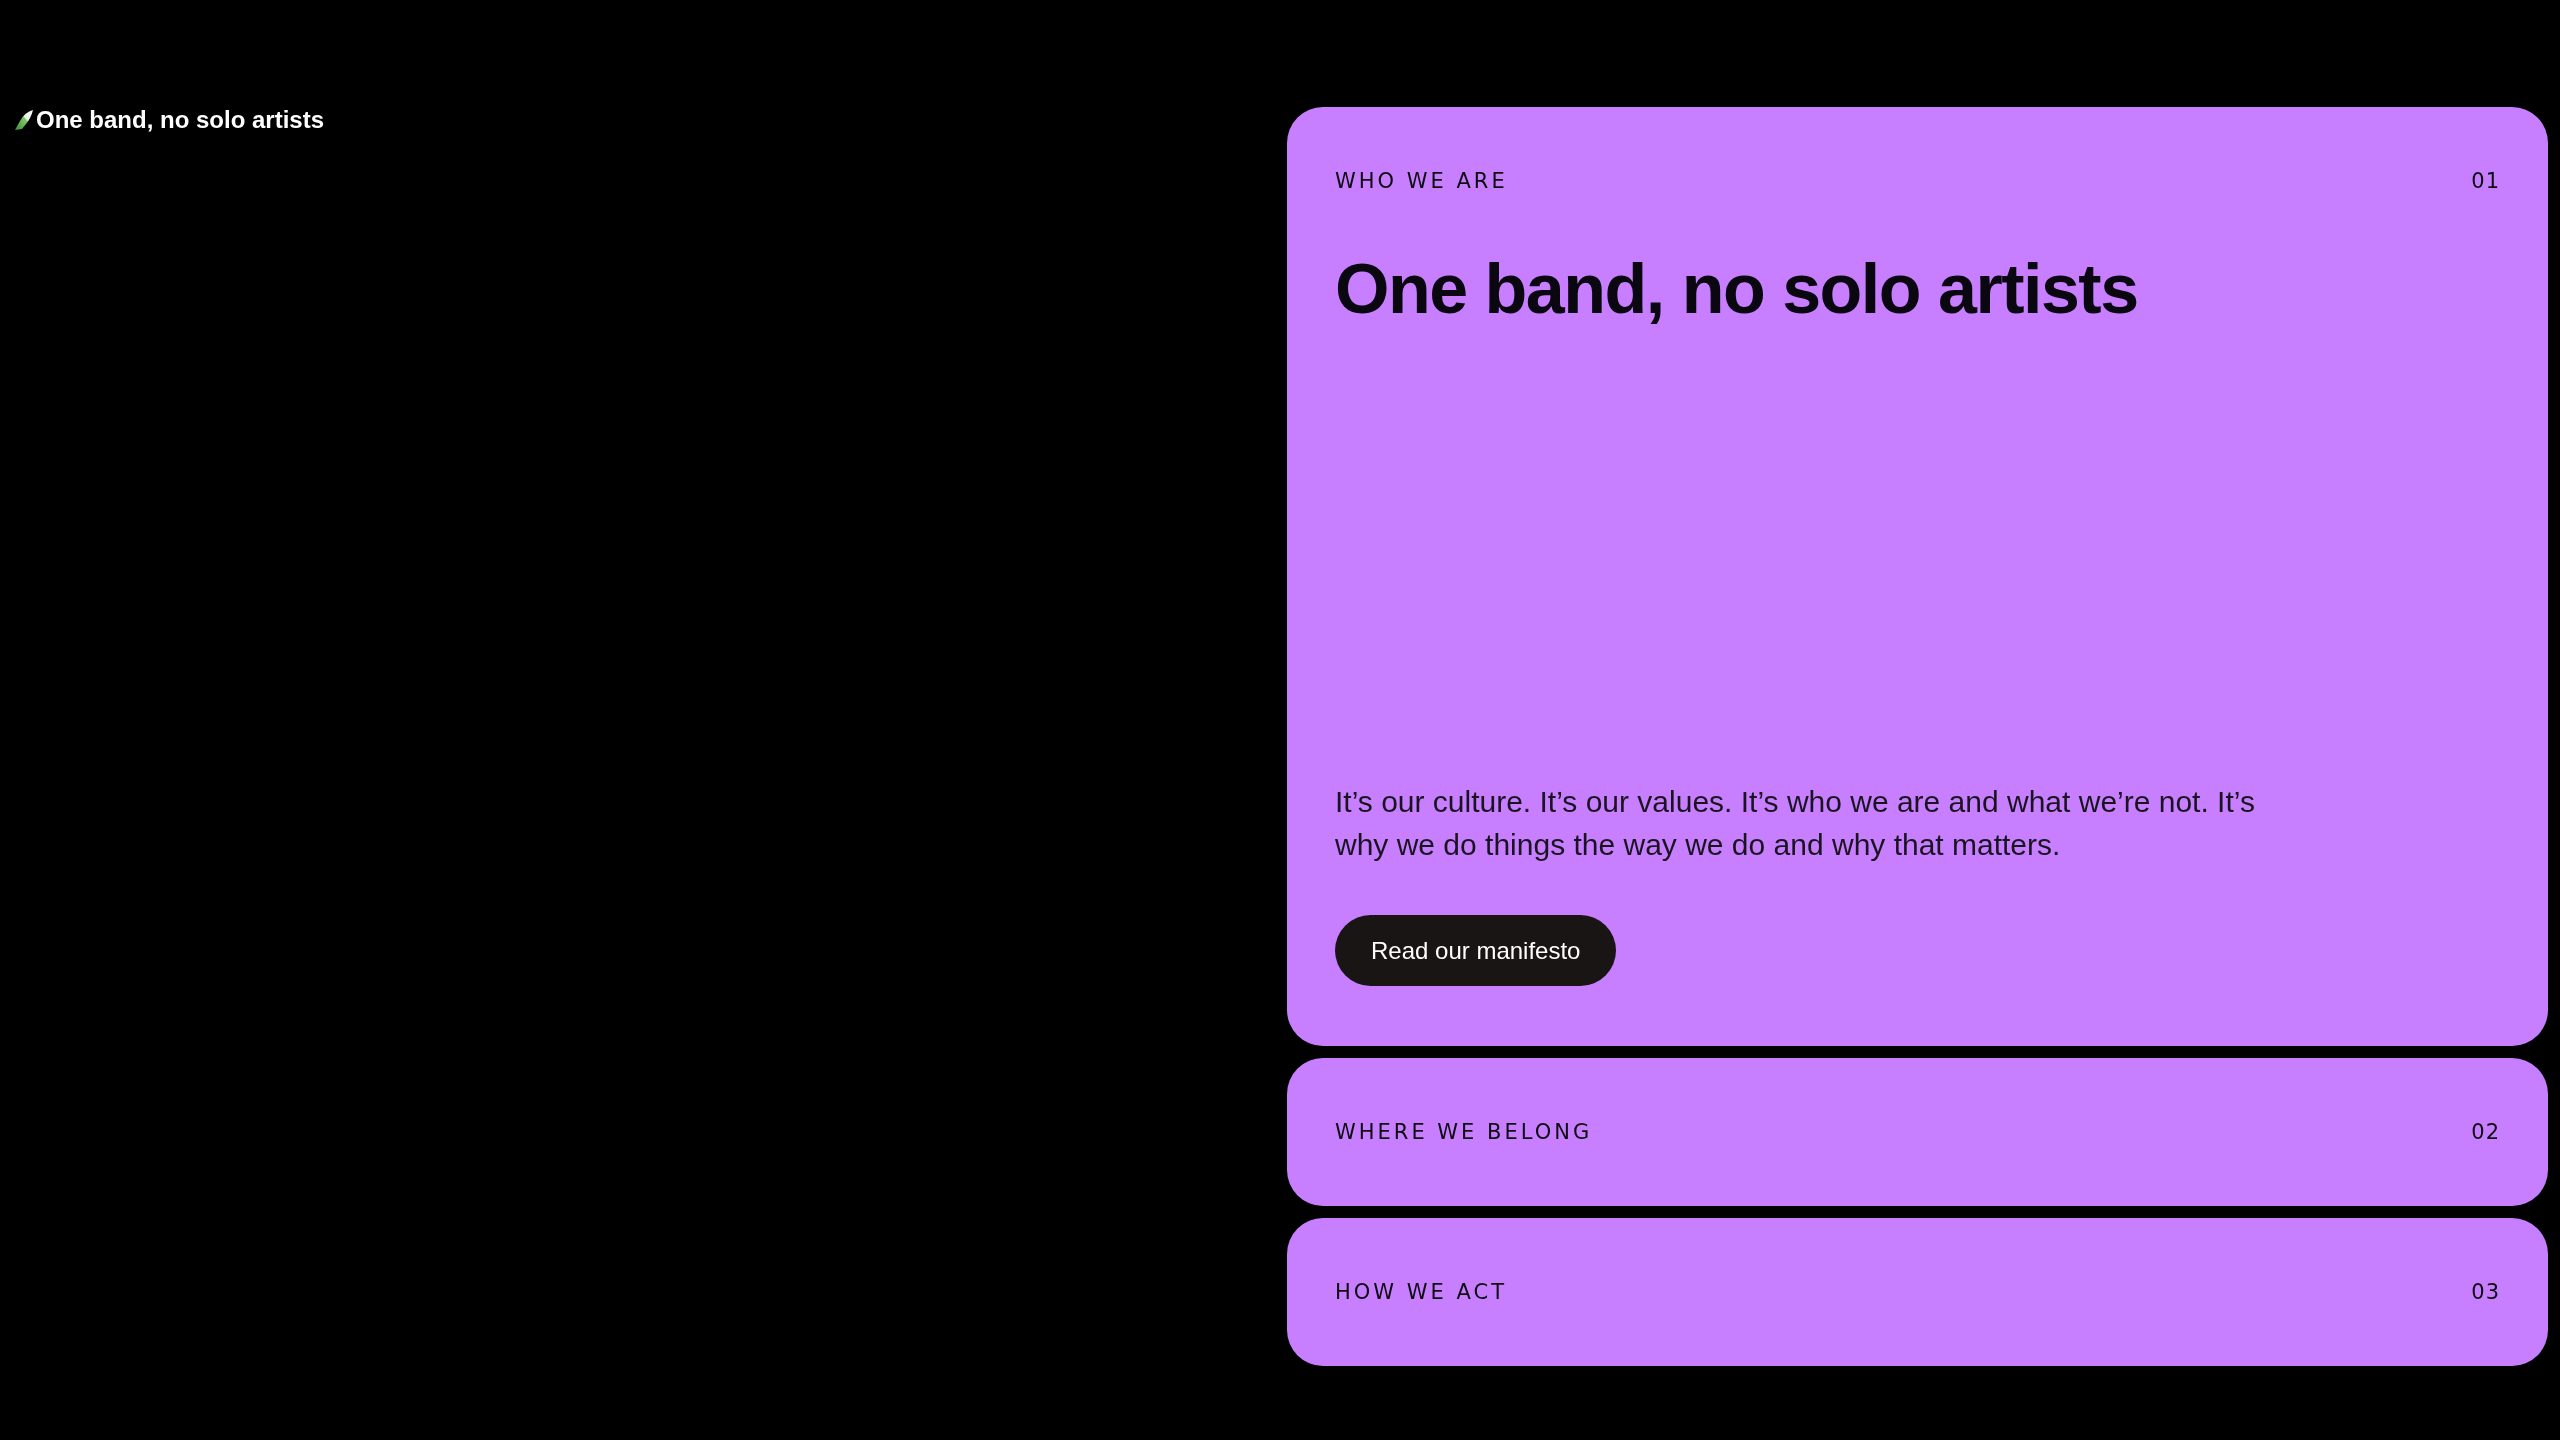  Describe the element at coordinates (1421, 1292) in the screenshot. I see `section-label: HOW WE ACT` at that location.